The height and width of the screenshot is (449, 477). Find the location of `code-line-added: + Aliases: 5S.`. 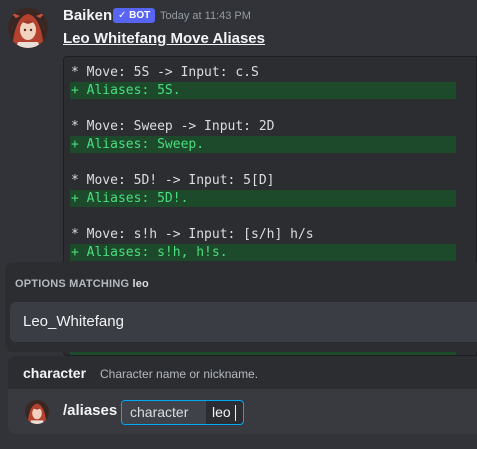

code-line-added: + Aliases: 5S. is located at coordinates (263, 90).